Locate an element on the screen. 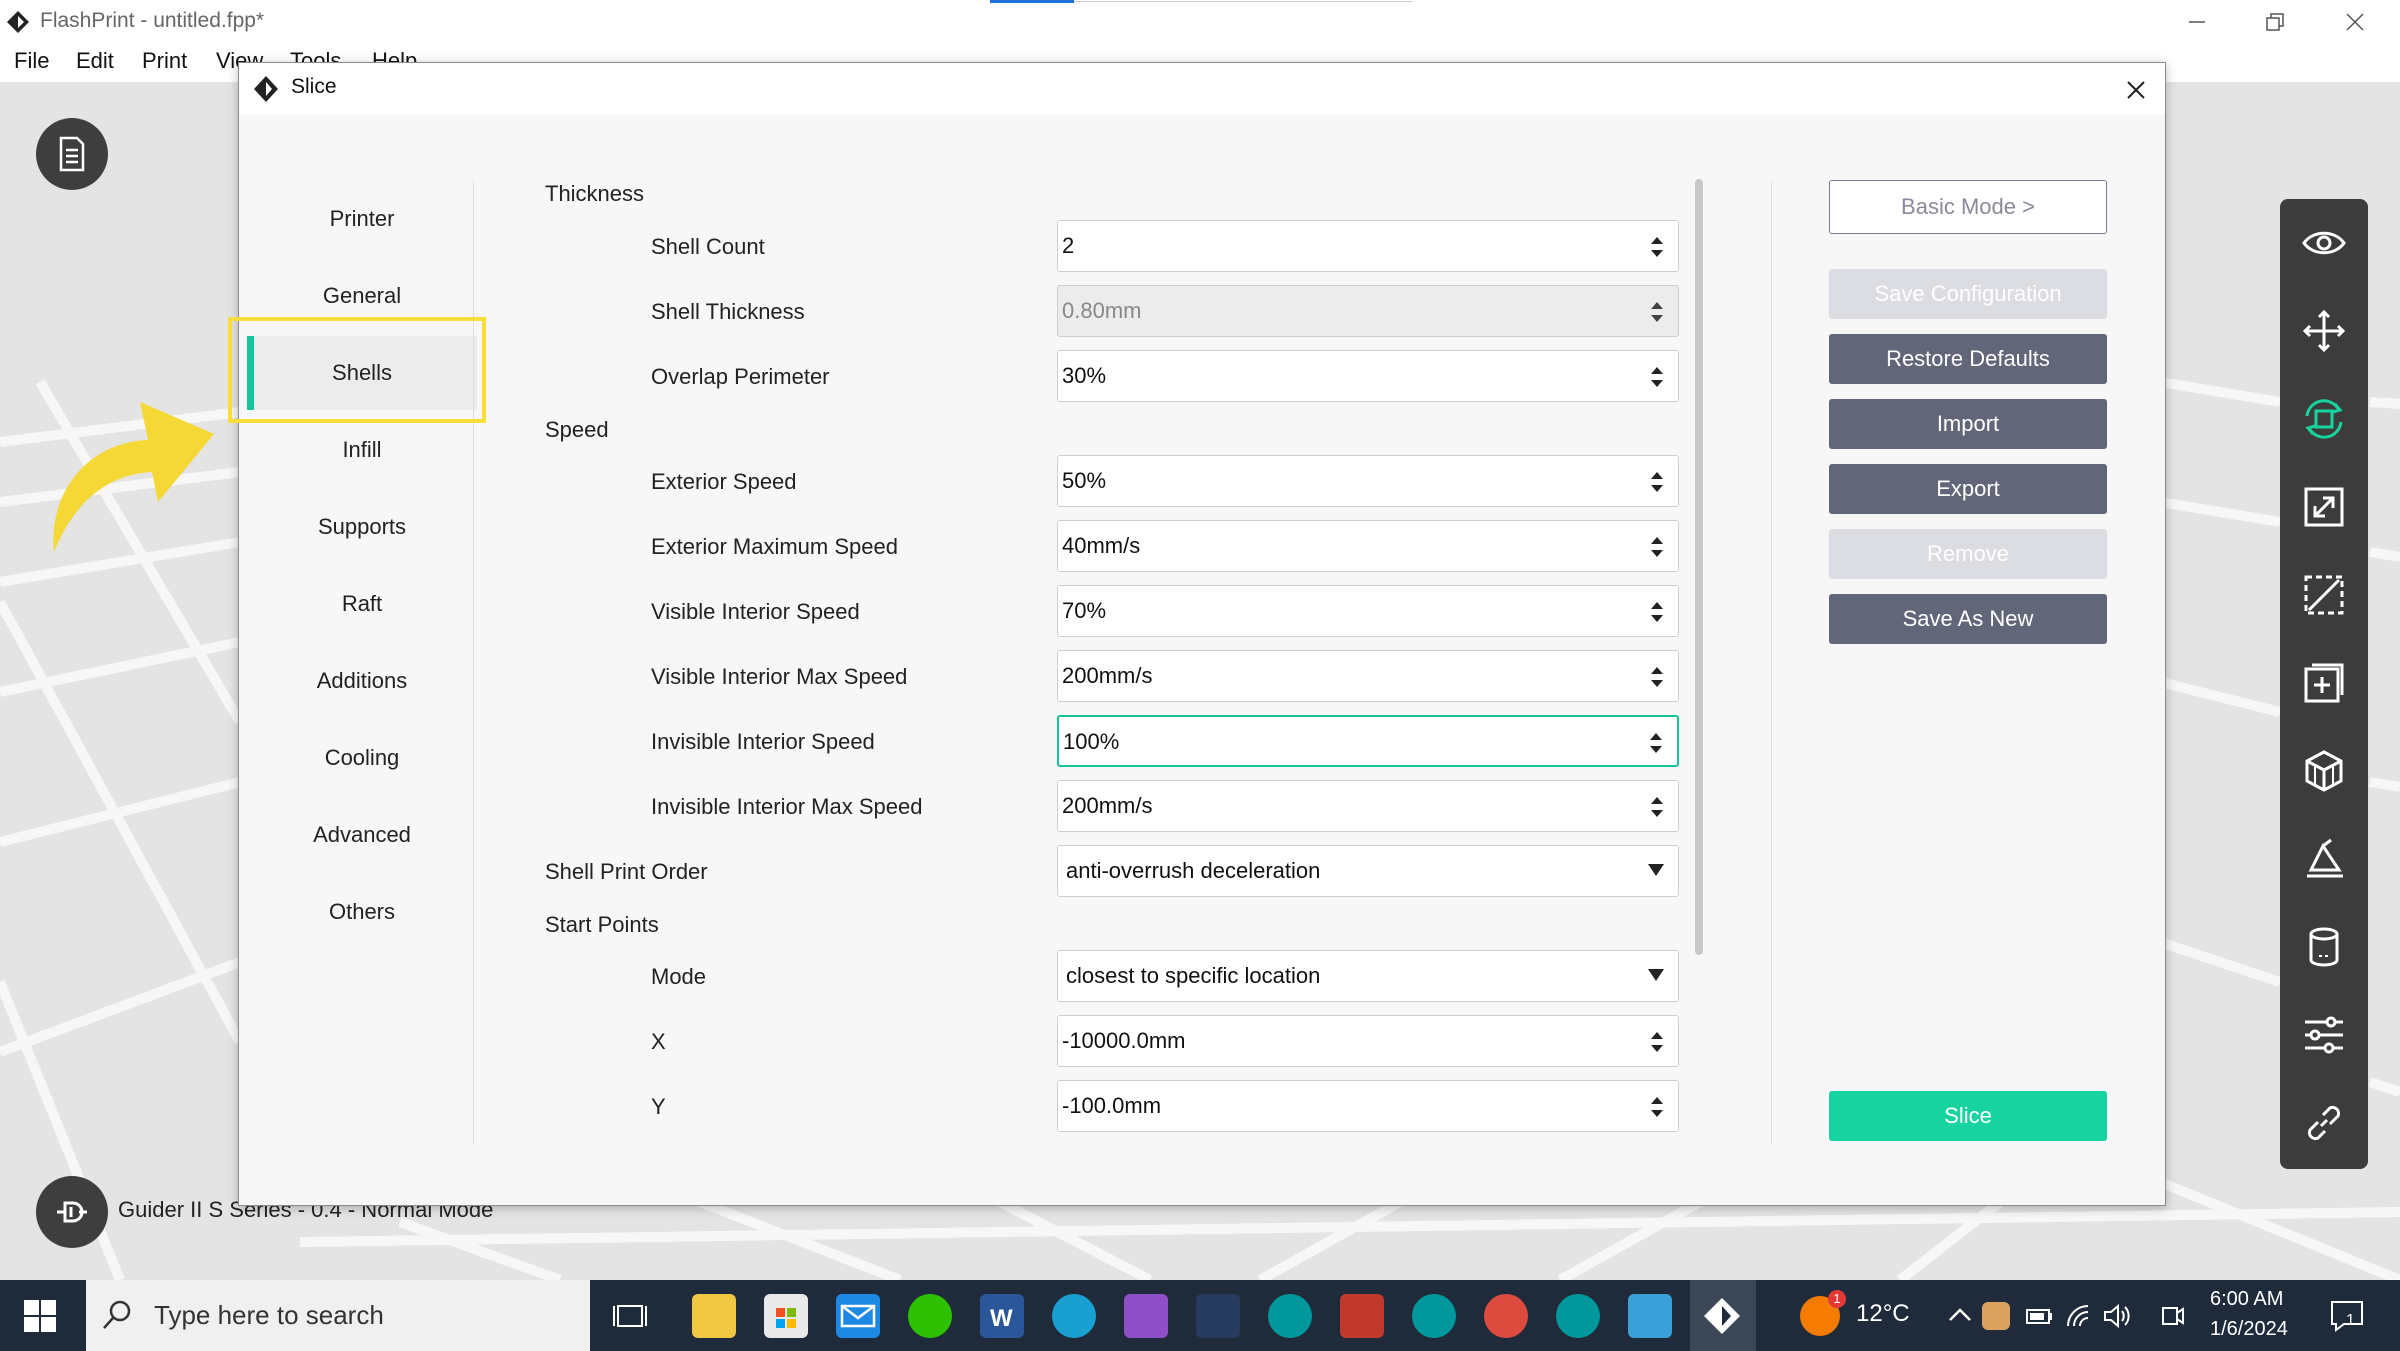 The width and height of the screenshot is (2400, 1351). export-button: Export is located at coordinates (1968, 489).